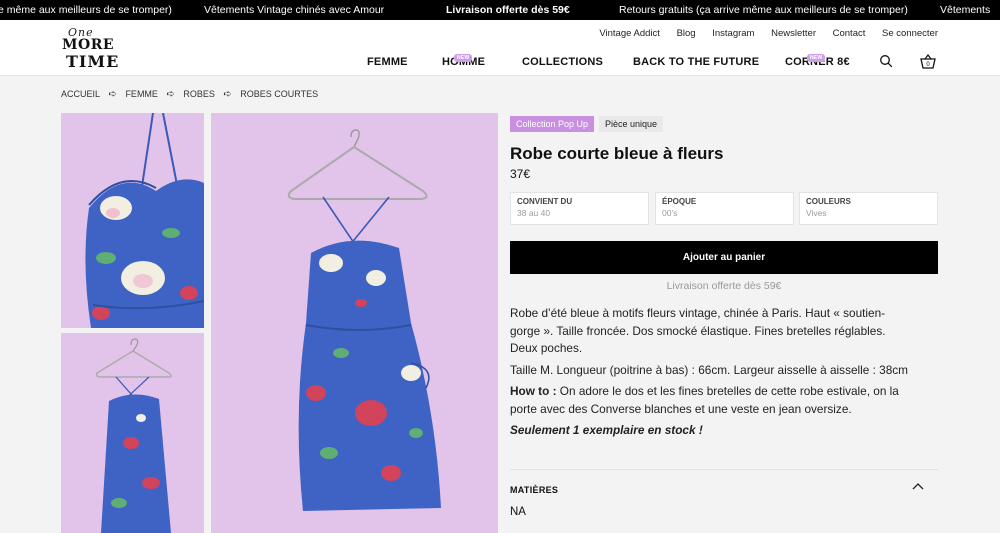  I want to click on crumb-robes: ROBES, so click(199, 94).